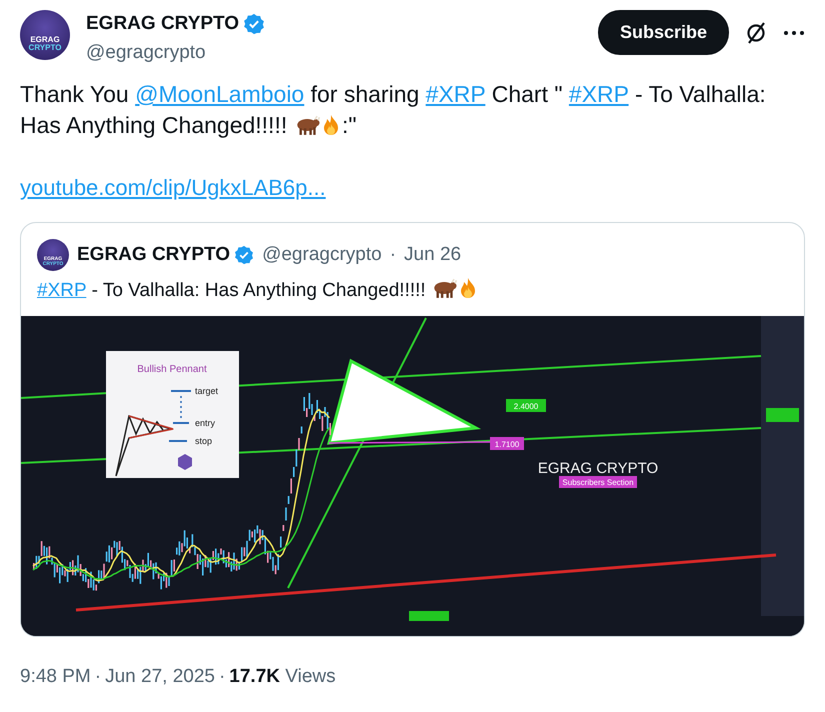 This screenshot has width=825, height=712. What do you see at coordinates (393, 110) in the screenshot?
I see `tweet-text: Thank You @MoonLamboio for sharing #XRP Chart " #XRP - To Valhalla: Has Anything Changed!!!!! :"` at bounding box center [393, 110].